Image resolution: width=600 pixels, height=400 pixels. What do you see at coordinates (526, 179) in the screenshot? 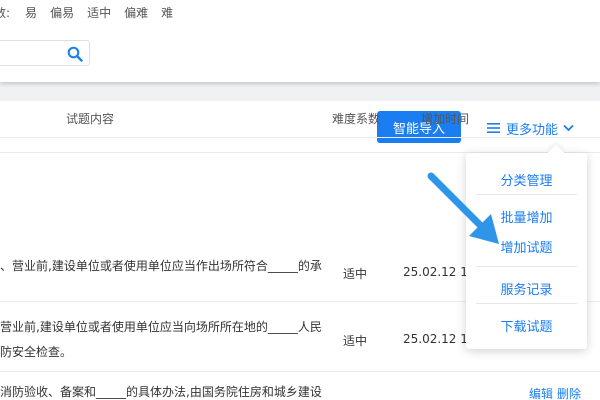
I see `menu-item-category-management: 分类管理` at bounding box center [526, 179].